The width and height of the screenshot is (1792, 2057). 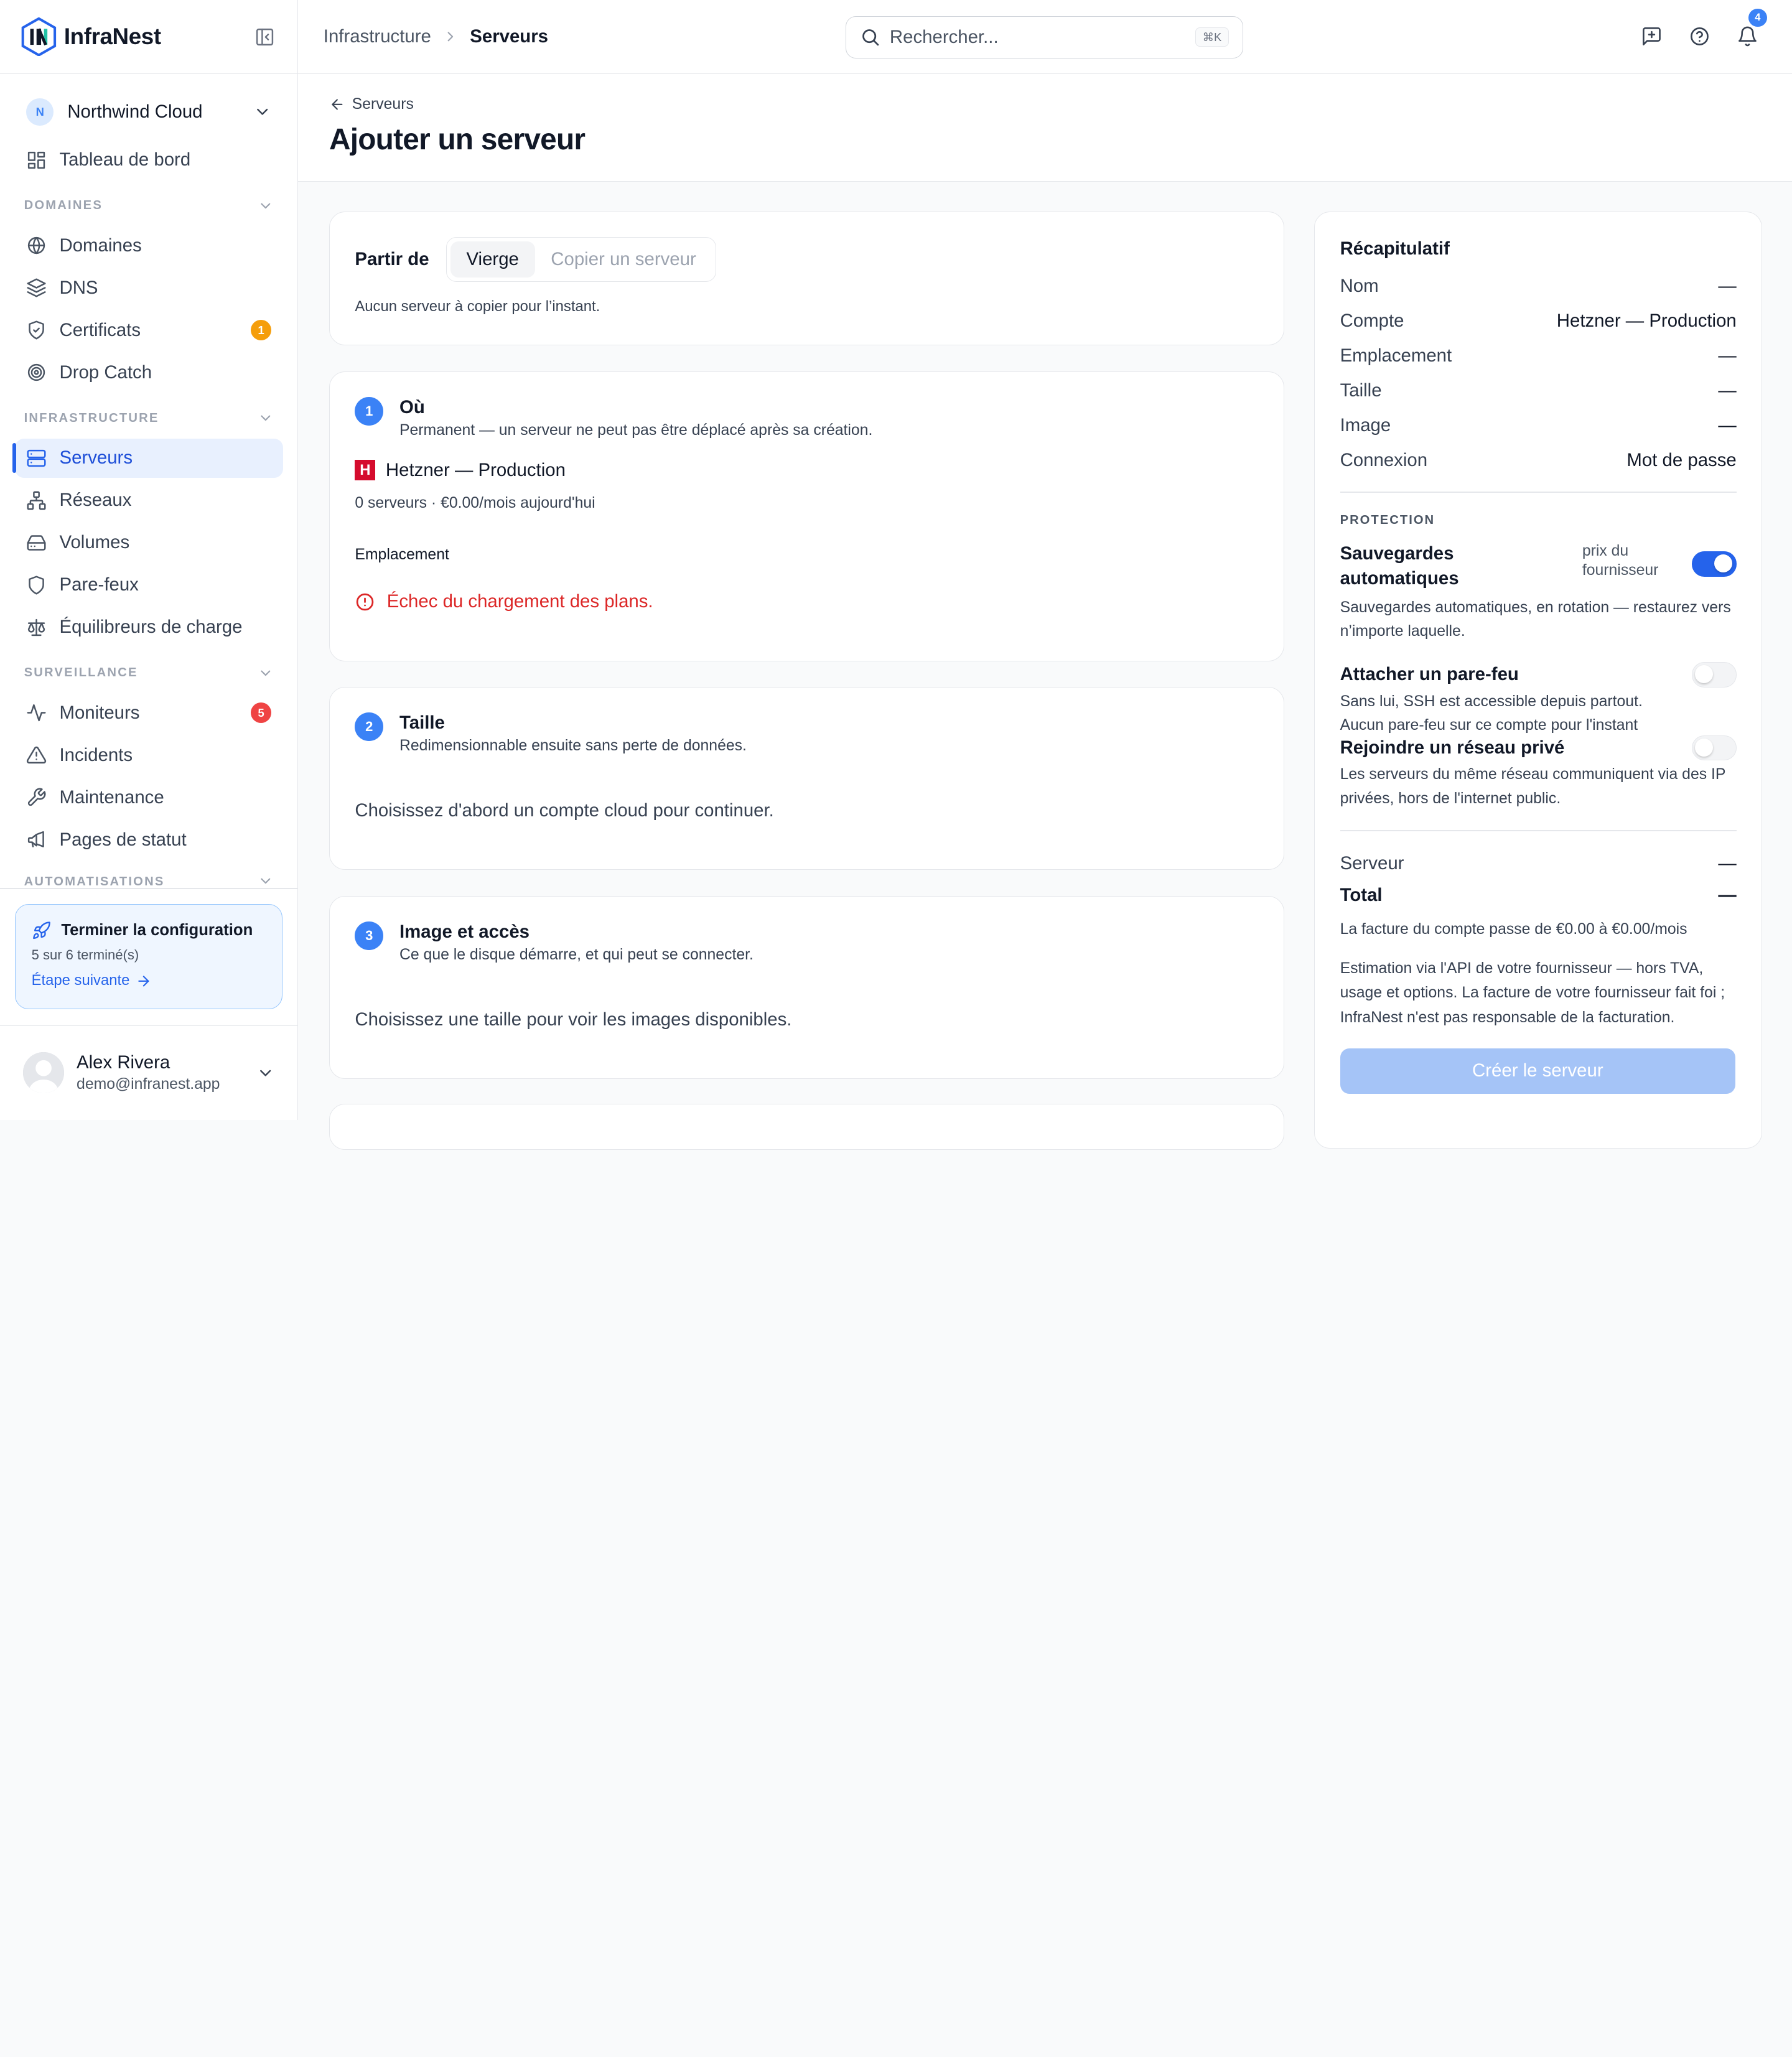 I want to click on sidebar-item-label: Équilibreurs de charge, so click(x=151, y=627).